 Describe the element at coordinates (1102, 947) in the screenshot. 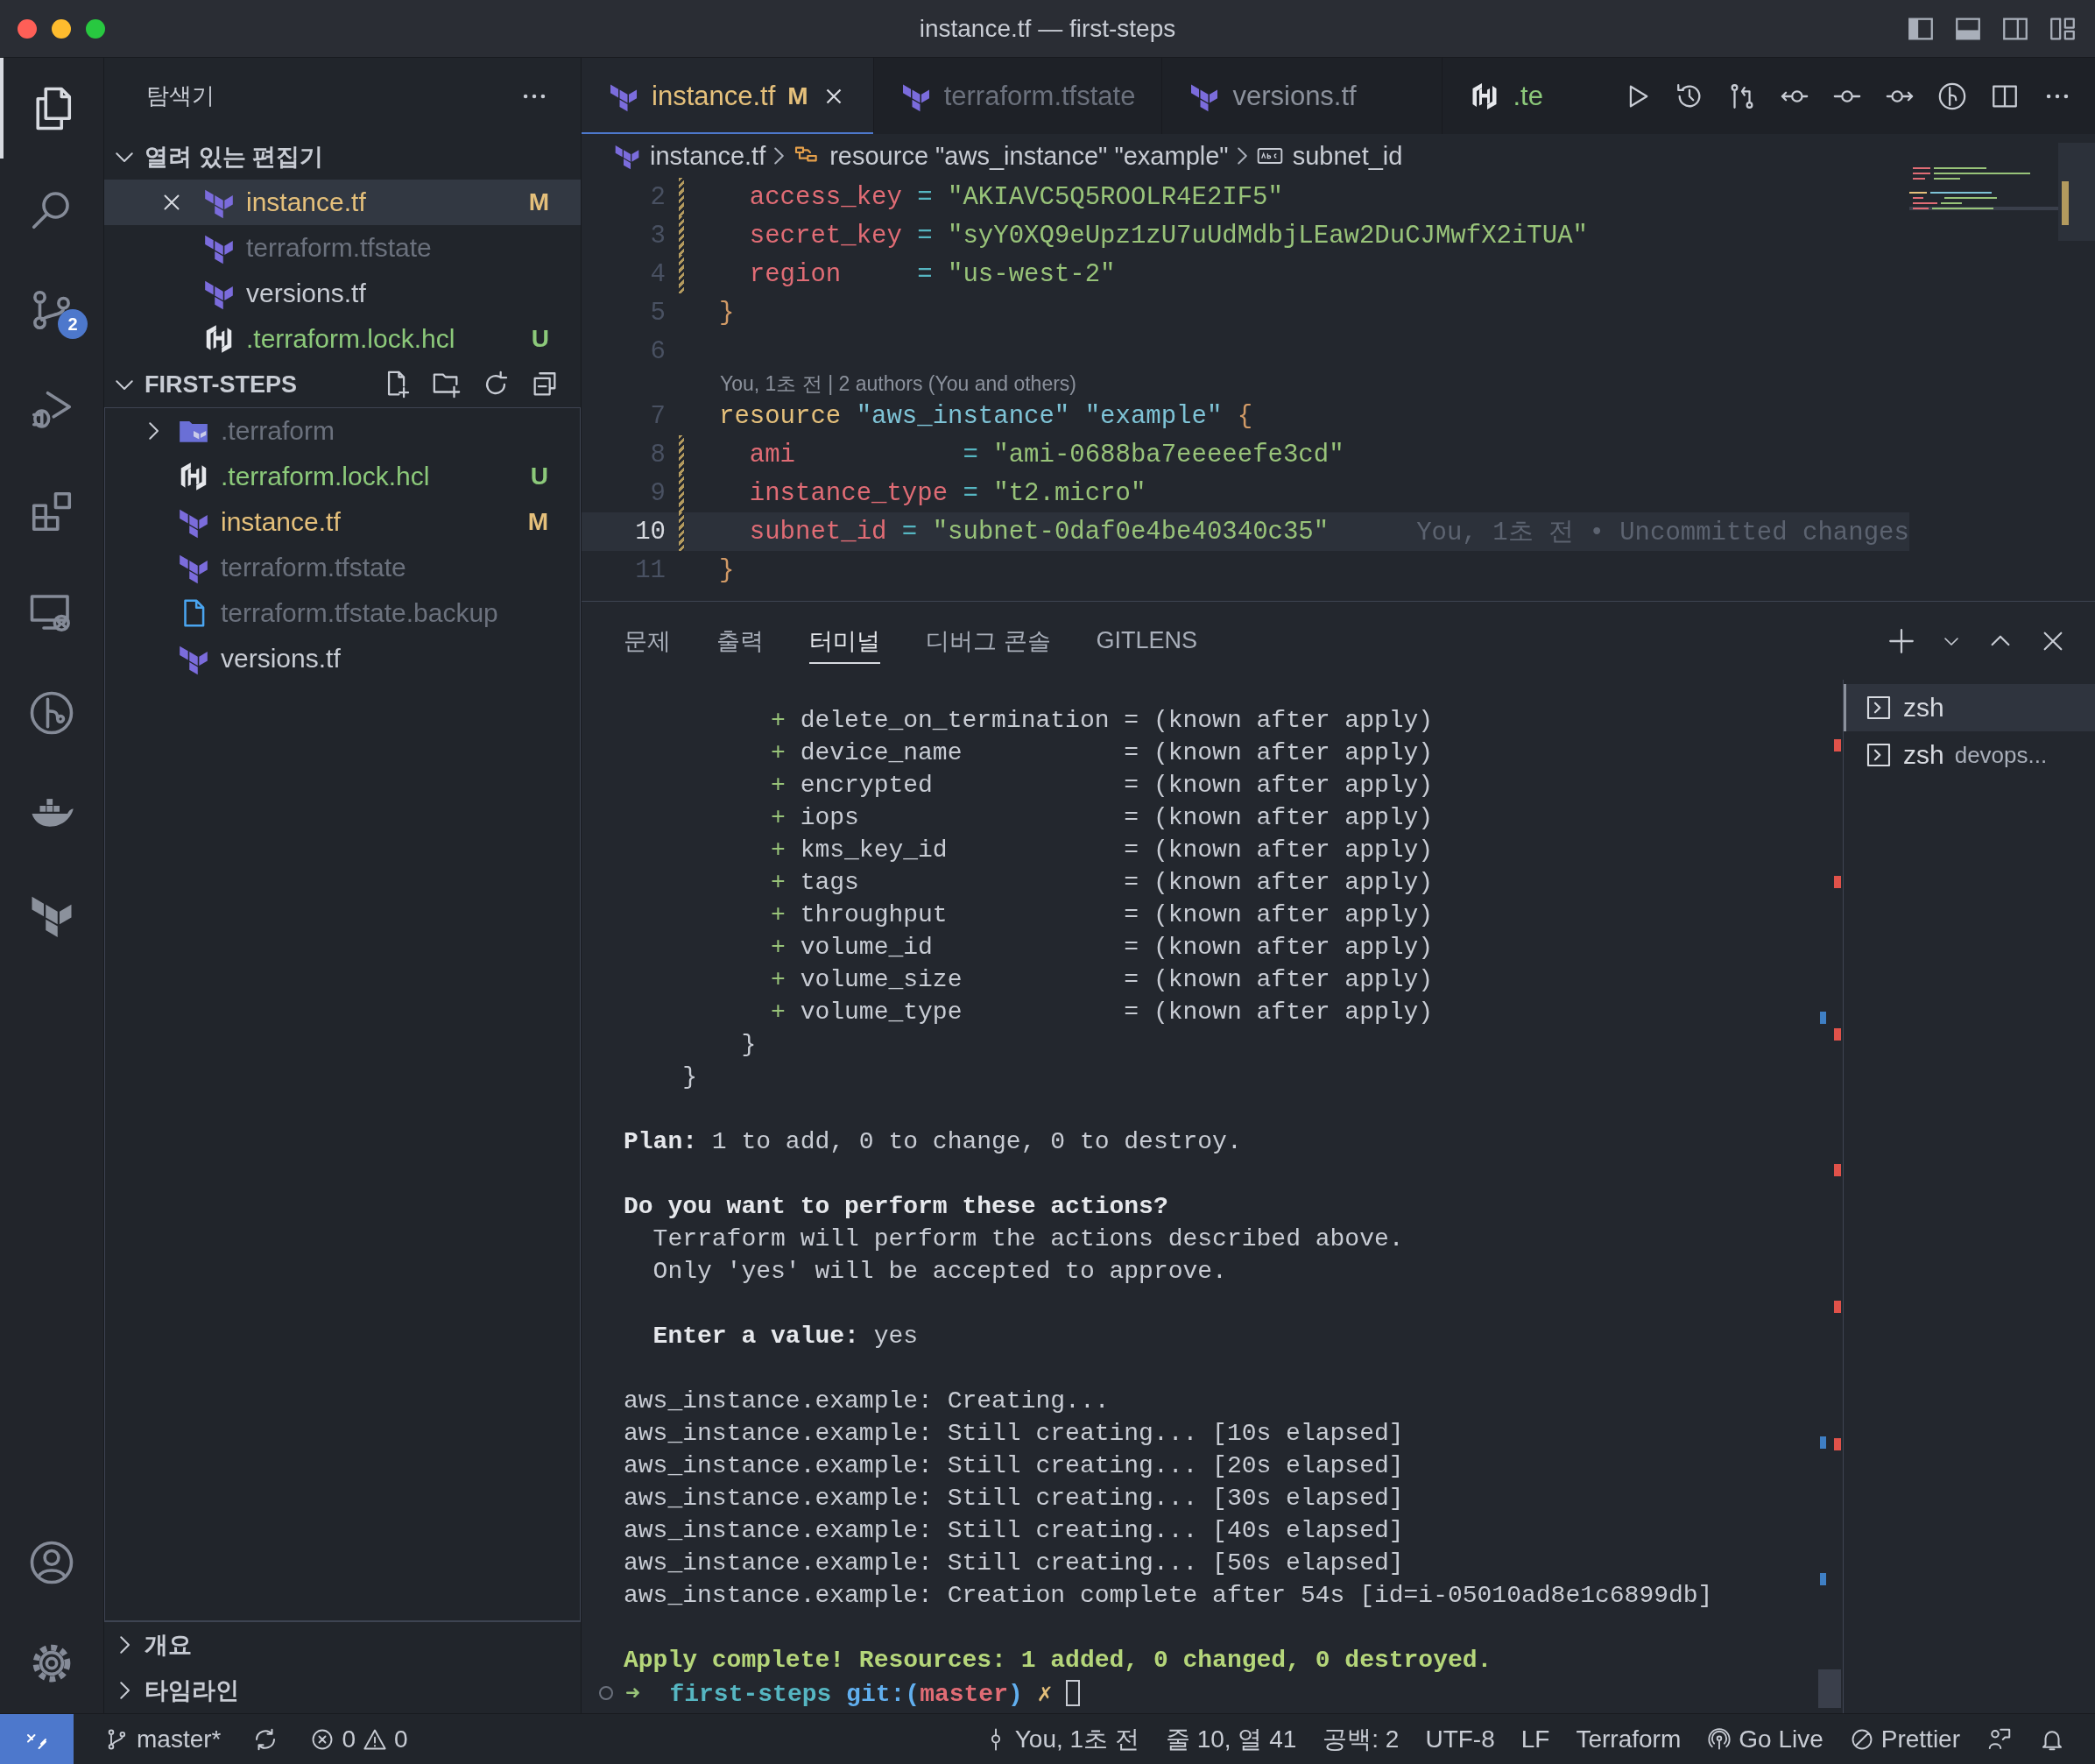

I see `terminal-line: + volume_id = (known after apply)` at that location.